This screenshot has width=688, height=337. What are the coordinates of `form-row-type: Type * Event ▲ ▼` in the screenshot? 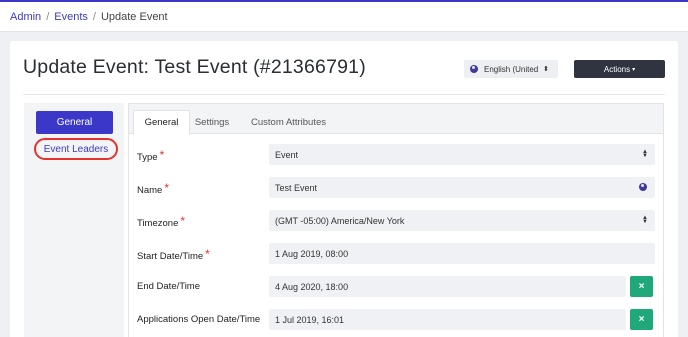 It's located at (396, 156).